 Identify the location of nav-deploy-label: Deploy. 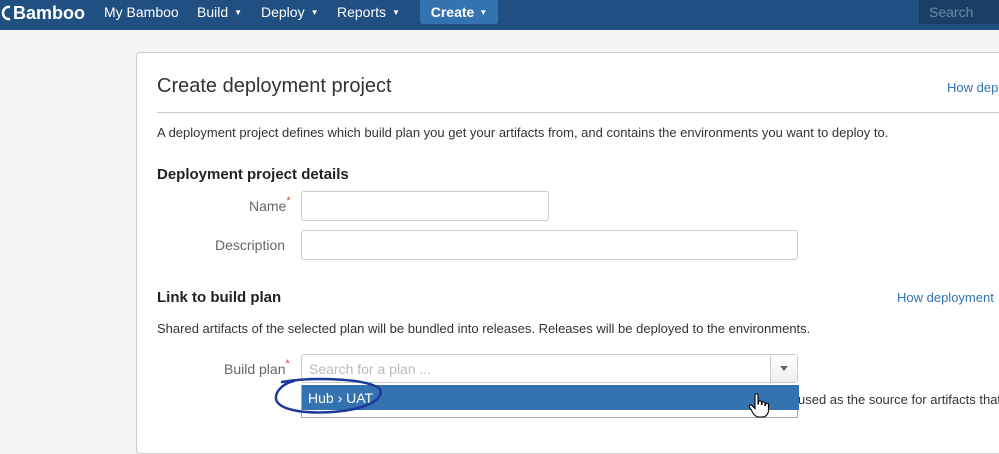
(283, 12).